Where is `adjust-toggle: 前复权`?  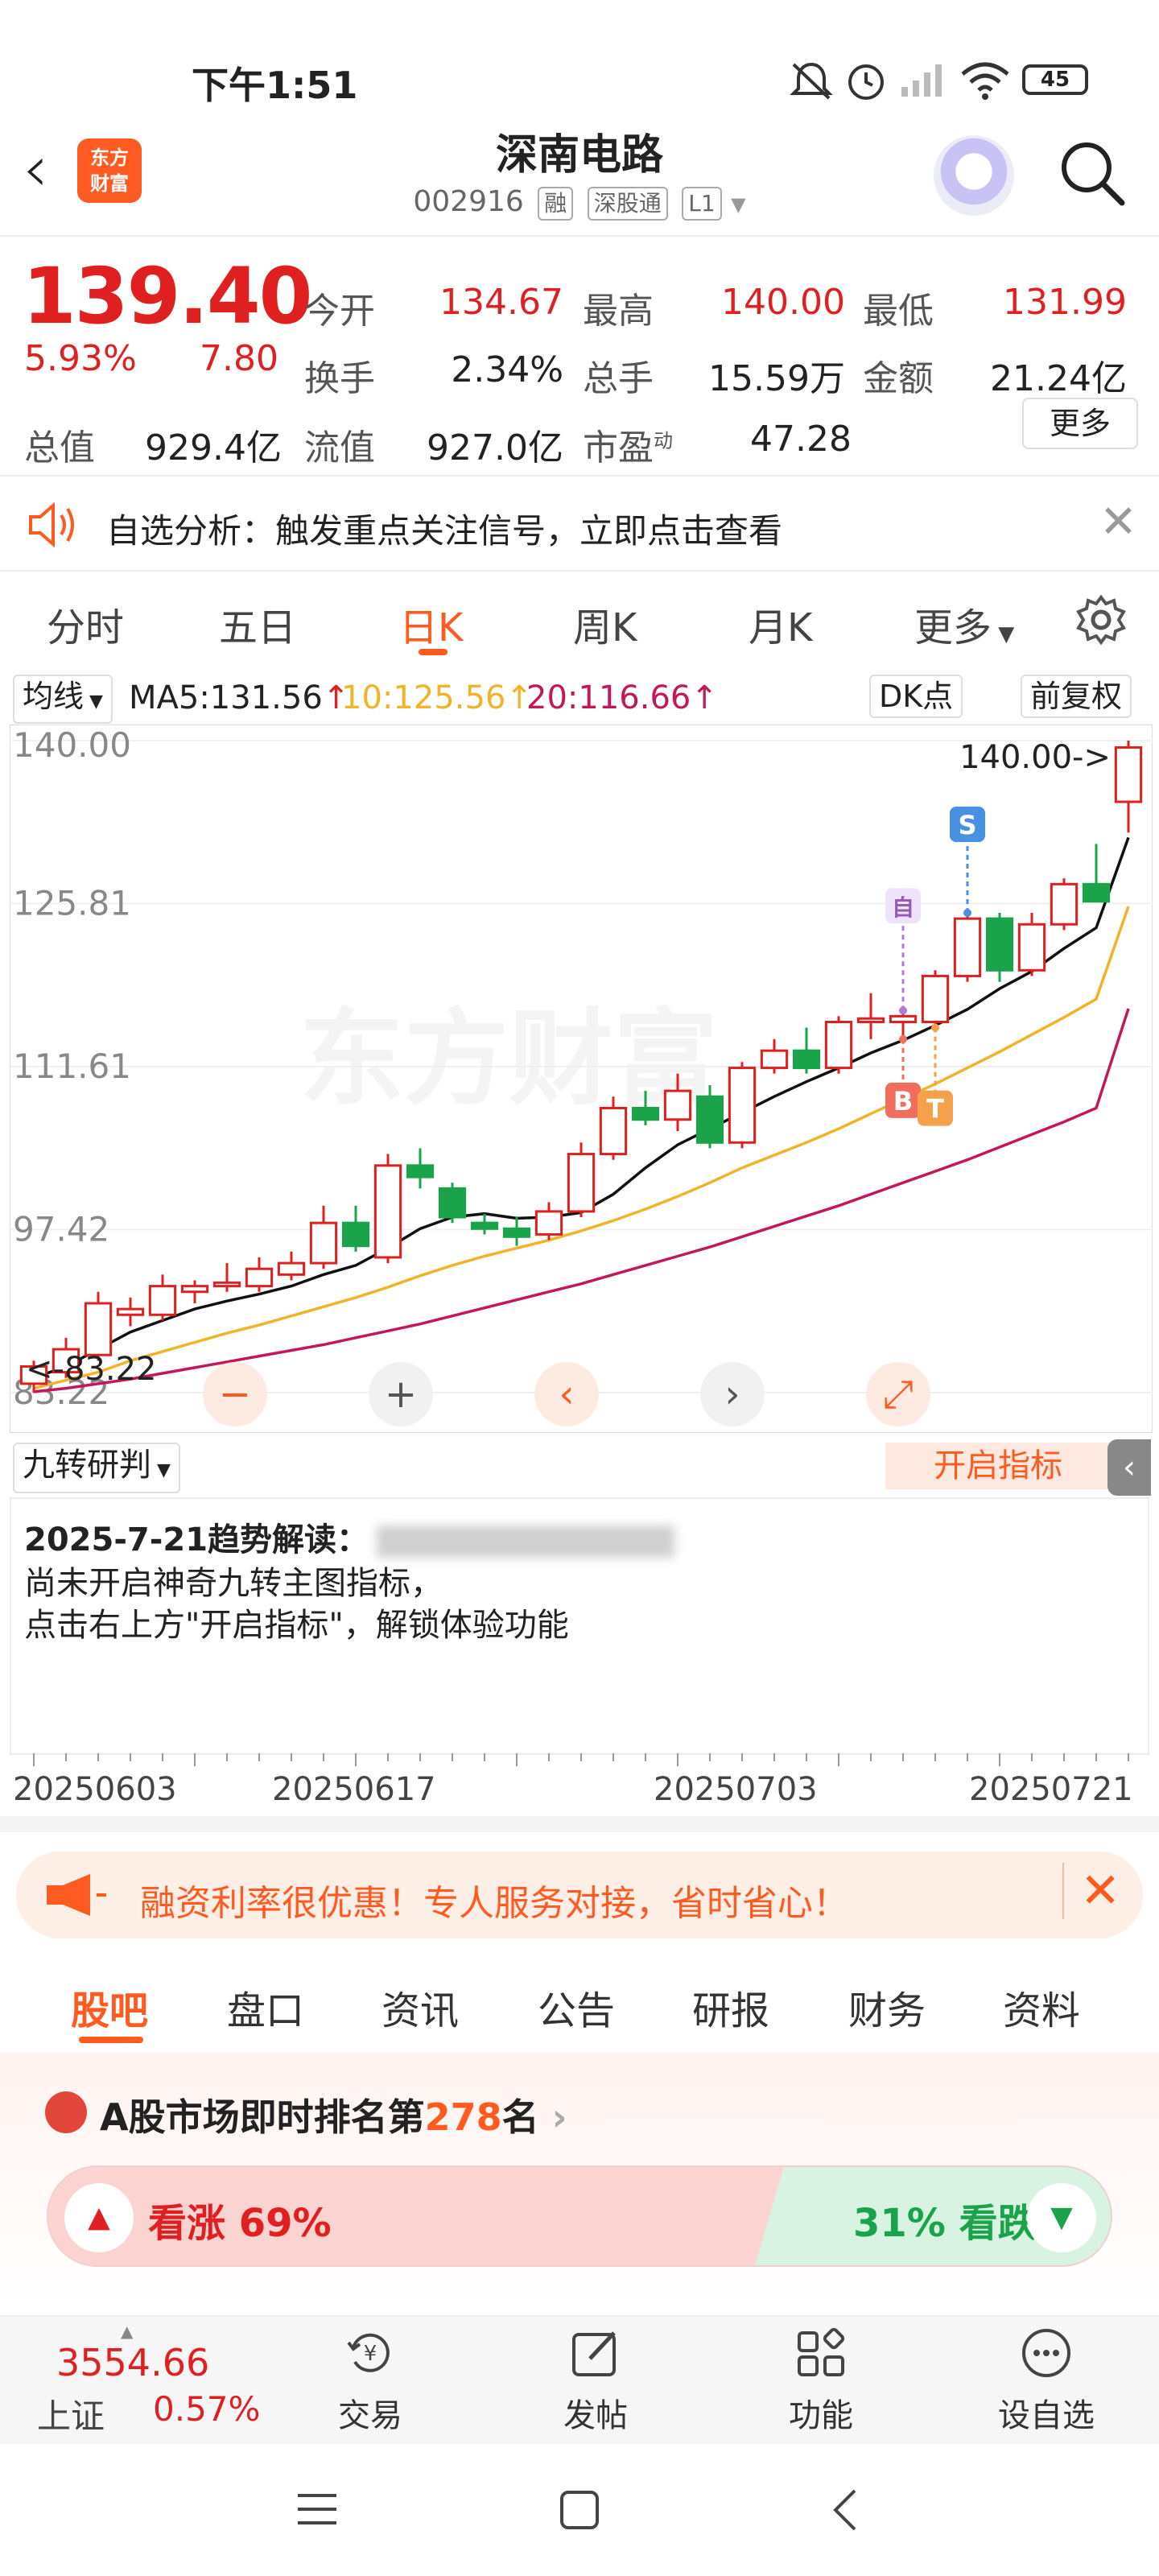
adjust-toggle: 前复权 is located at coordinates (1076, 696).